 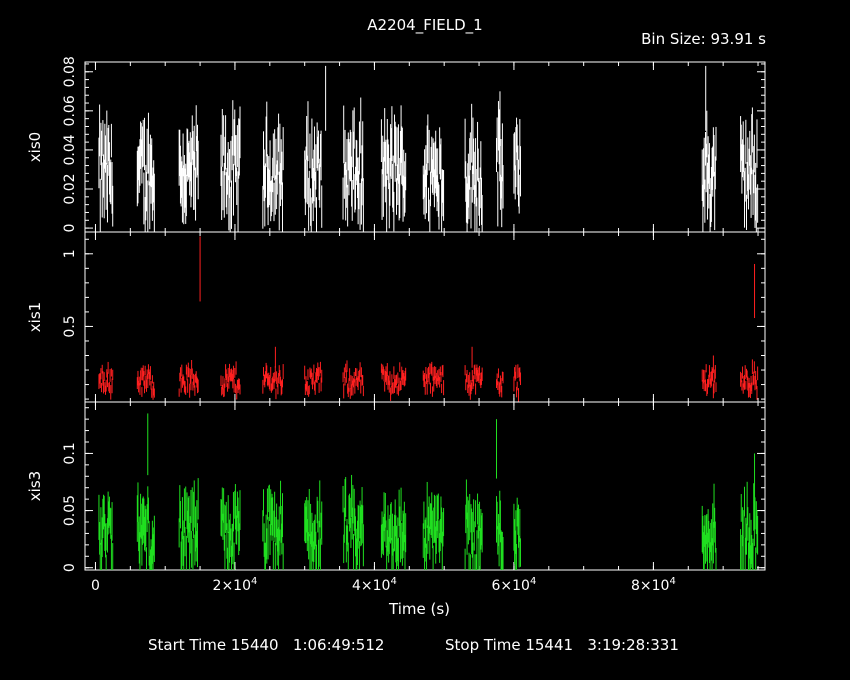 I want to click on y-axis-label-xis0: xis0, so click(x=35, y=147).